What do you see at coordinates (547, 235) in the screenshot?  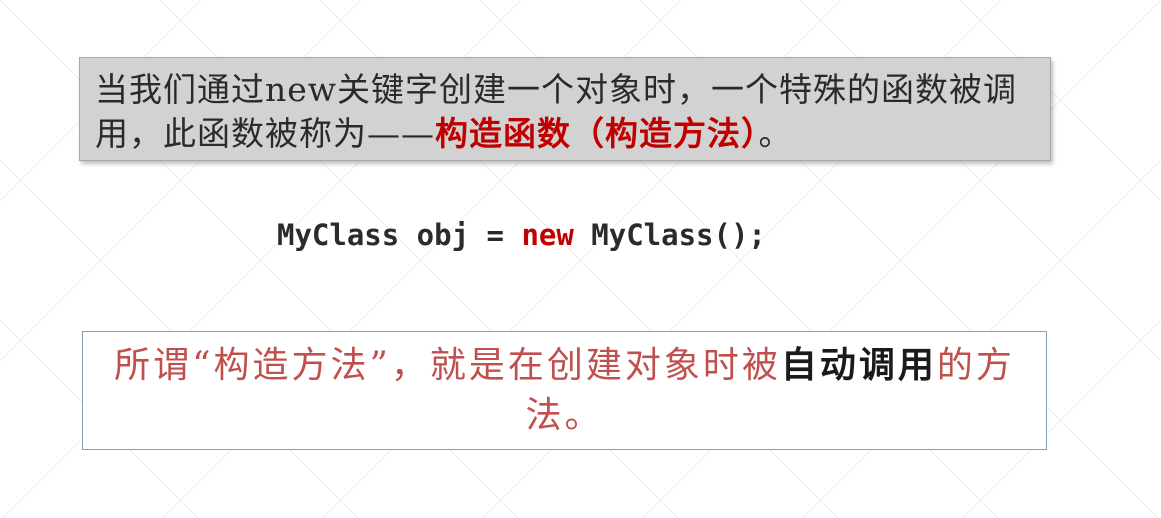 I see `code-new-keyword: new` at bounding box center [547, 235].